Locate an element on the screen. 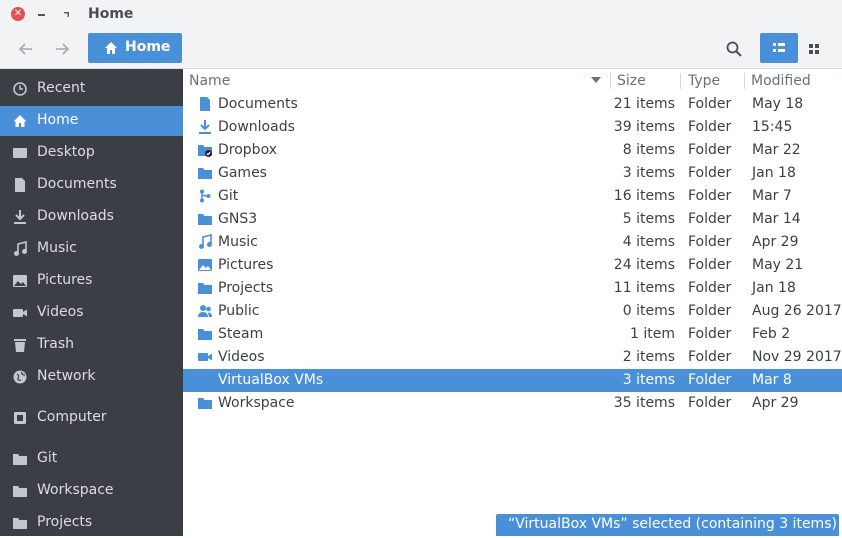  sidebar-item-label: Music is located at coordinates (57, 248).